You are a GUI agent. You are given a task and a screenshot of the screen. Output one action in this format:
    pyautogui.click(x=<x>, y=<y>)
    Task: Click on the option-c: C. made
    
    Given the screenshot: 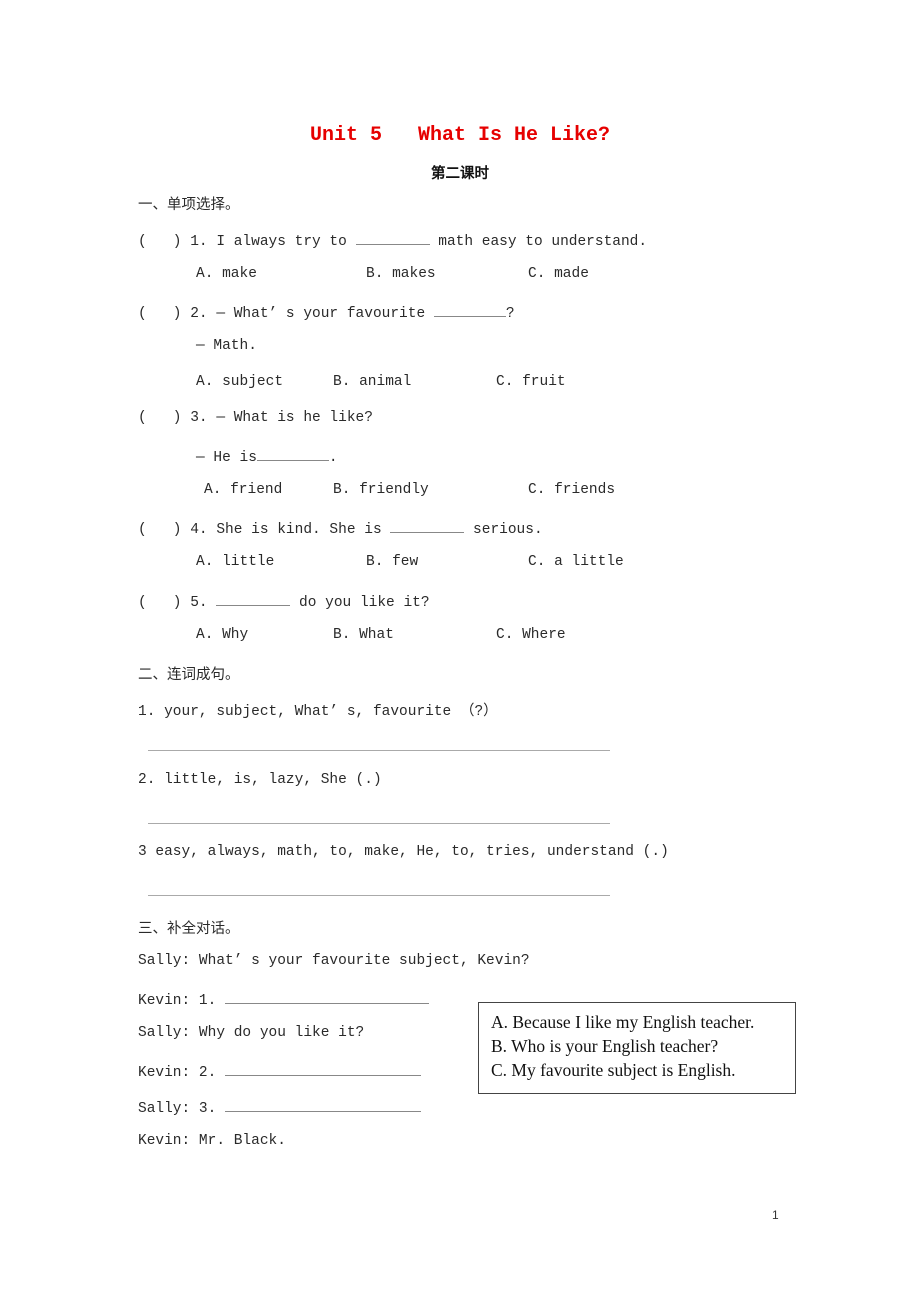 What is the action you would take?
    pyautogui.click(x=558, y=274)
    